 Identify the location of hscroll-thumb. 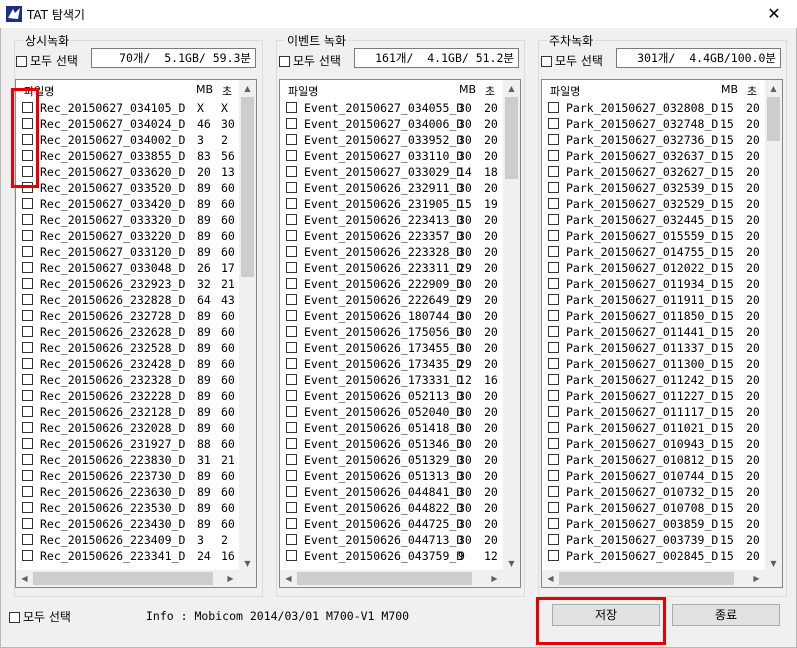
(646, 578).